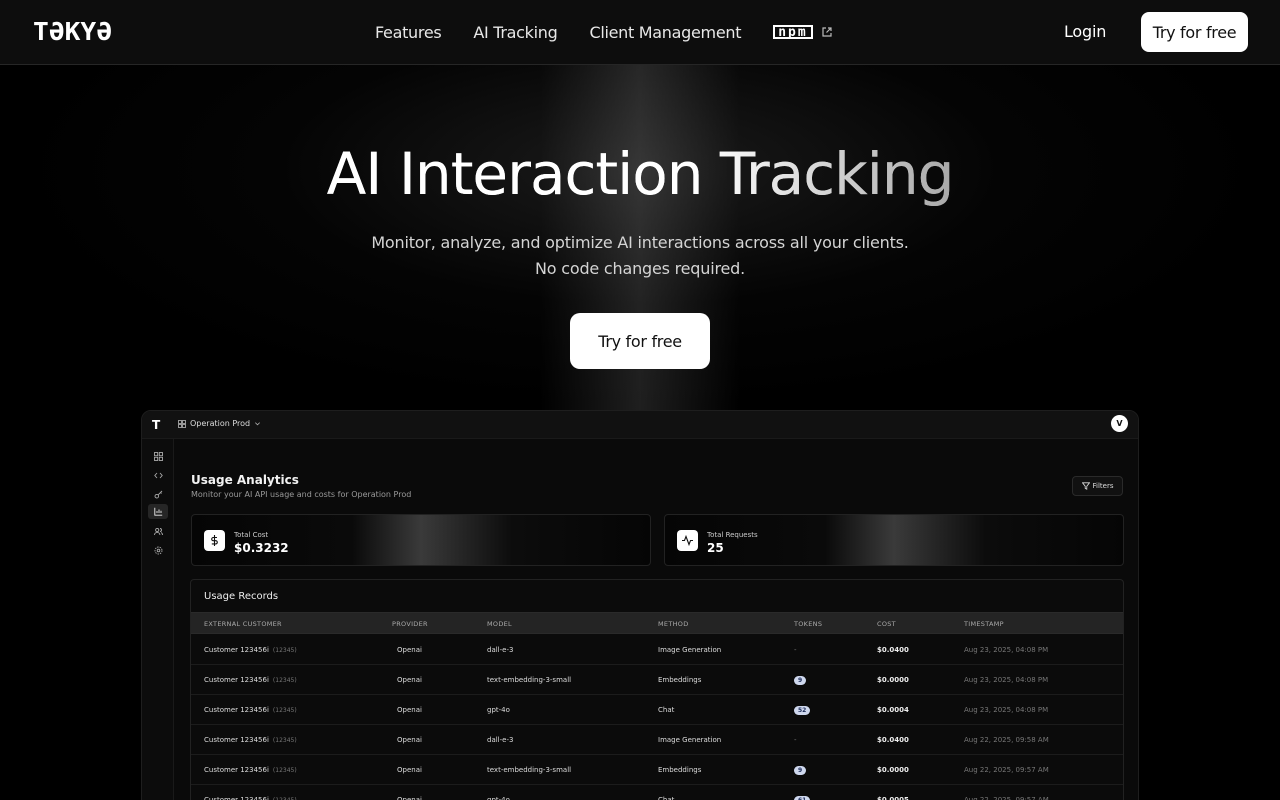 The width and height of the screenshot is (1280, 800). Describe the element at coordinates (410, 624) in the screenshot. I see `column-header: PROVIDER` at that location.